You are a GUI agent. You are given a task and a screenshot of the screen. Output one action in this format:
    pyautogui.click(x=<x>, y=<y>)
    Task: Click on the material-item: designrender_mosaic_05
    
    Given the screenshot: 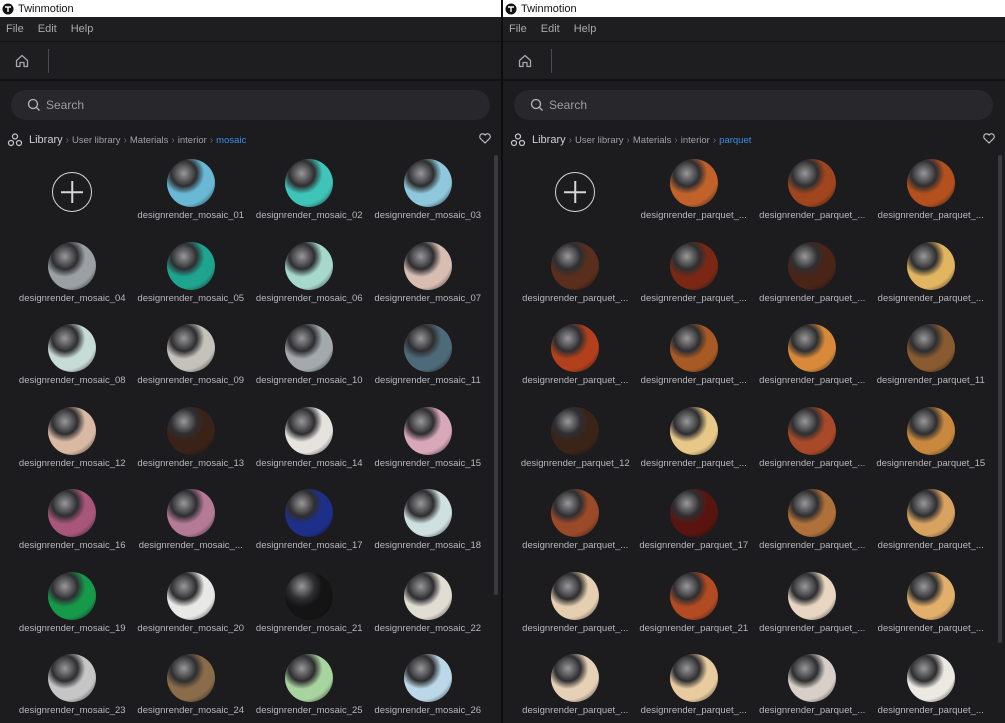 What is the action you would take?
    pyautogui.click(x=191, y=278)
    